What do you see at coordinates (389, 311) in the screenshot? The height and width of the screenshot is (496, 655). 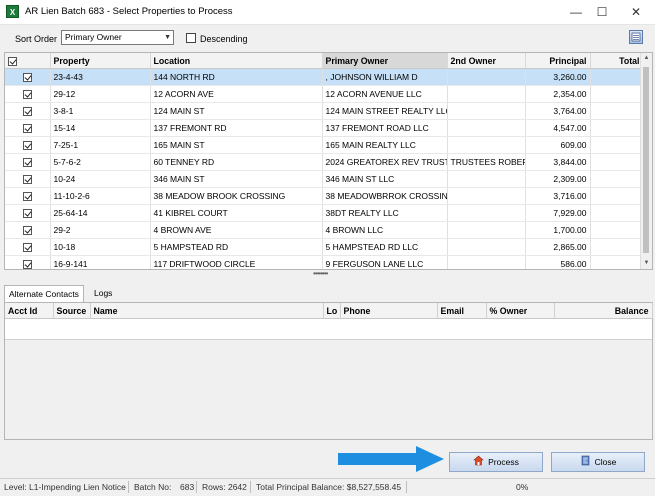 I see `col-phone: Phone` at bounding box center [389, 311].